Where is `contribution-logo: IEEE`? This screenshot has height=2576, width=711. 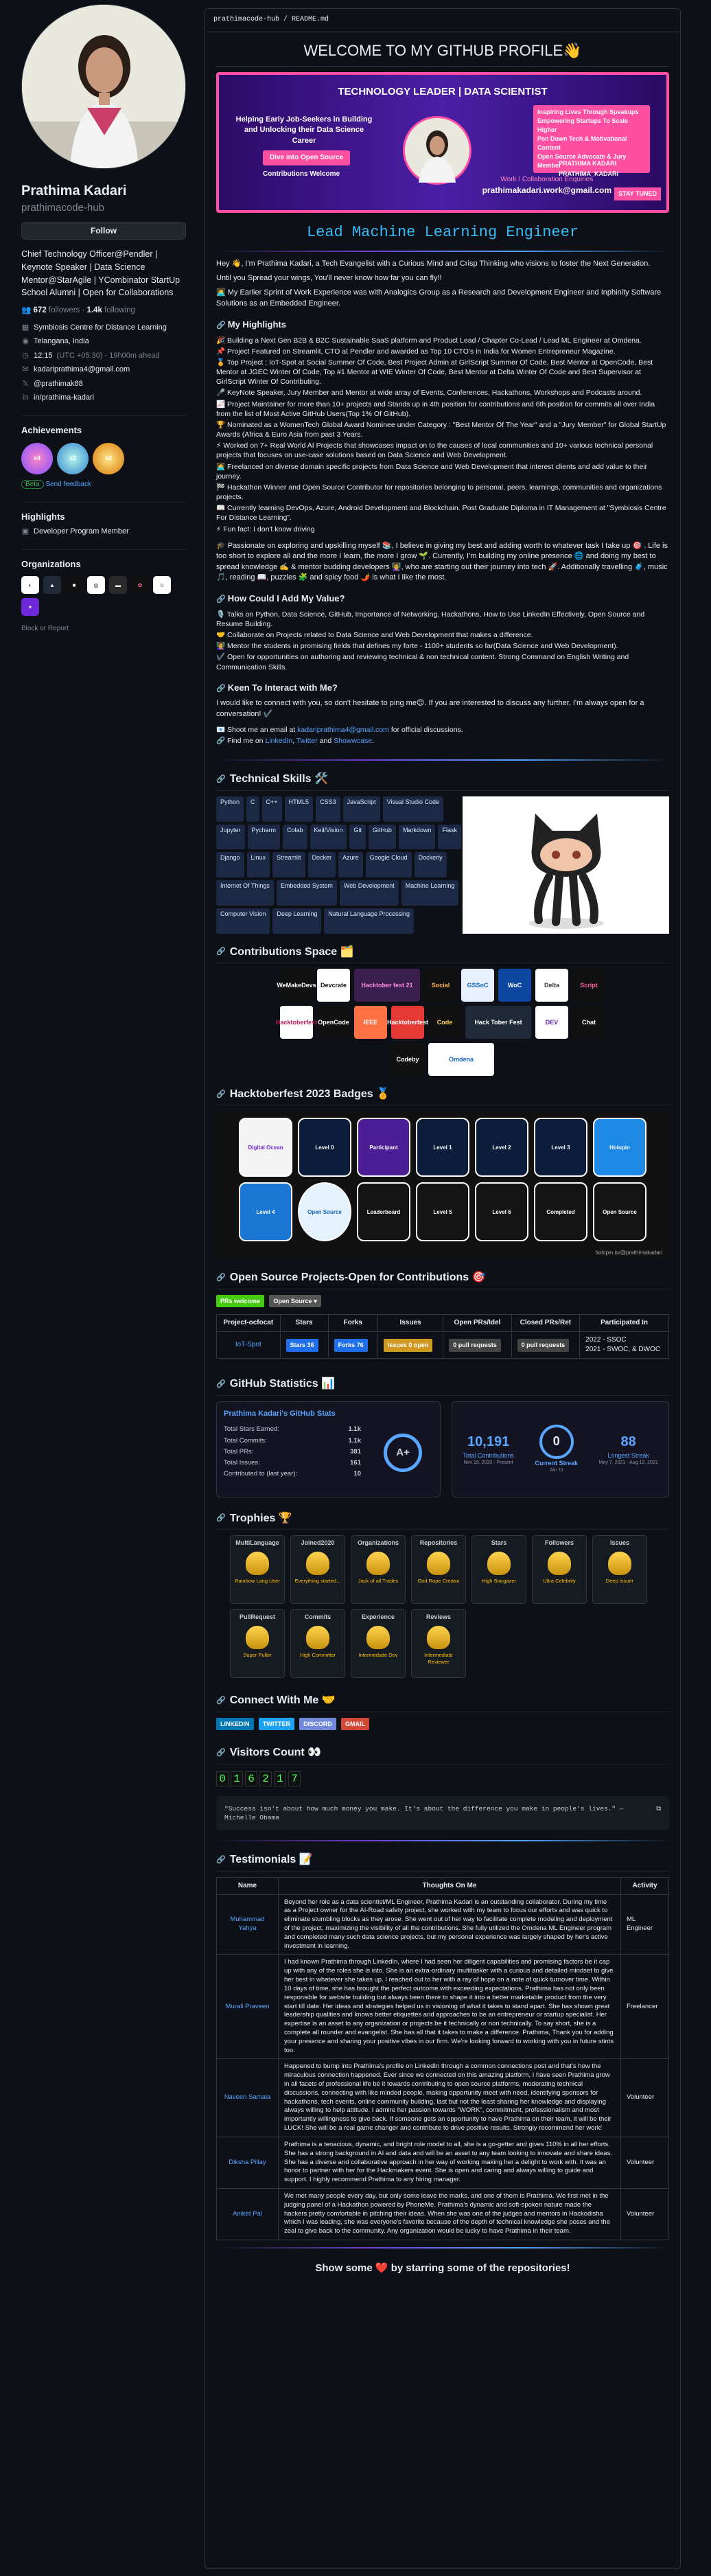
contribution-logo: IEEE is located at coordinates (371, 1022).